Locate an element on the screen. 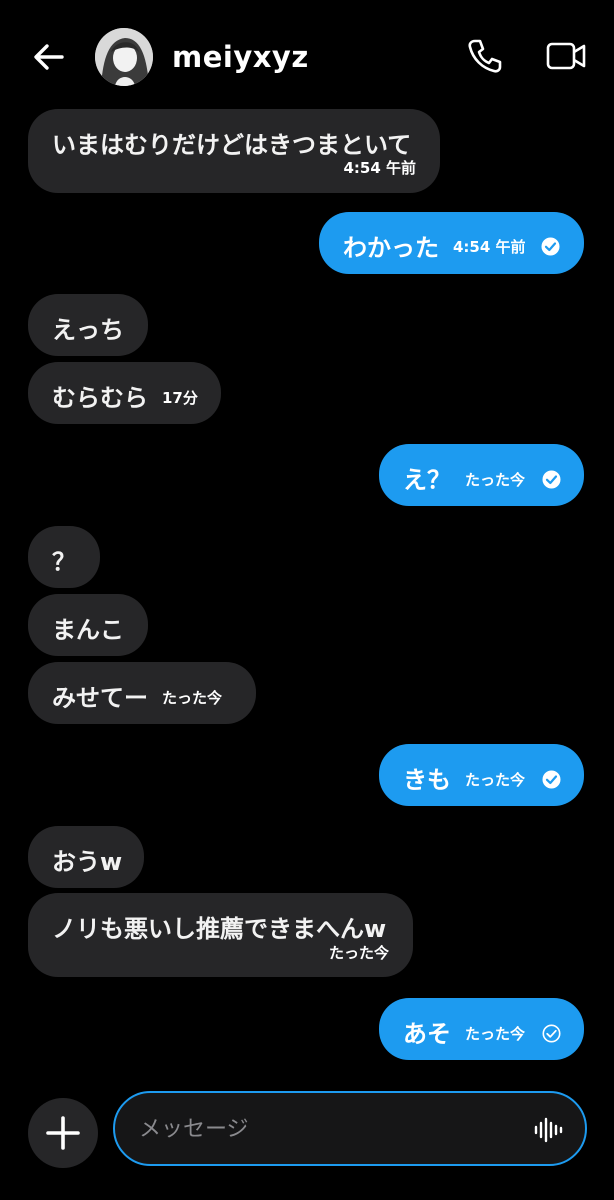 Image resolution: width=614 pixels, height=1200 pixels. back-button is located at coordinates (49, 57).